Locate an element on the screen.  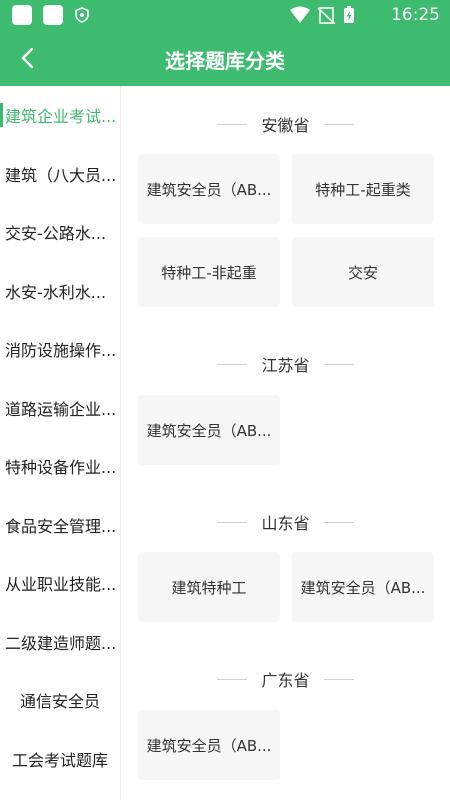
province-header: 江苏省 is located at coordinates (285, 364).